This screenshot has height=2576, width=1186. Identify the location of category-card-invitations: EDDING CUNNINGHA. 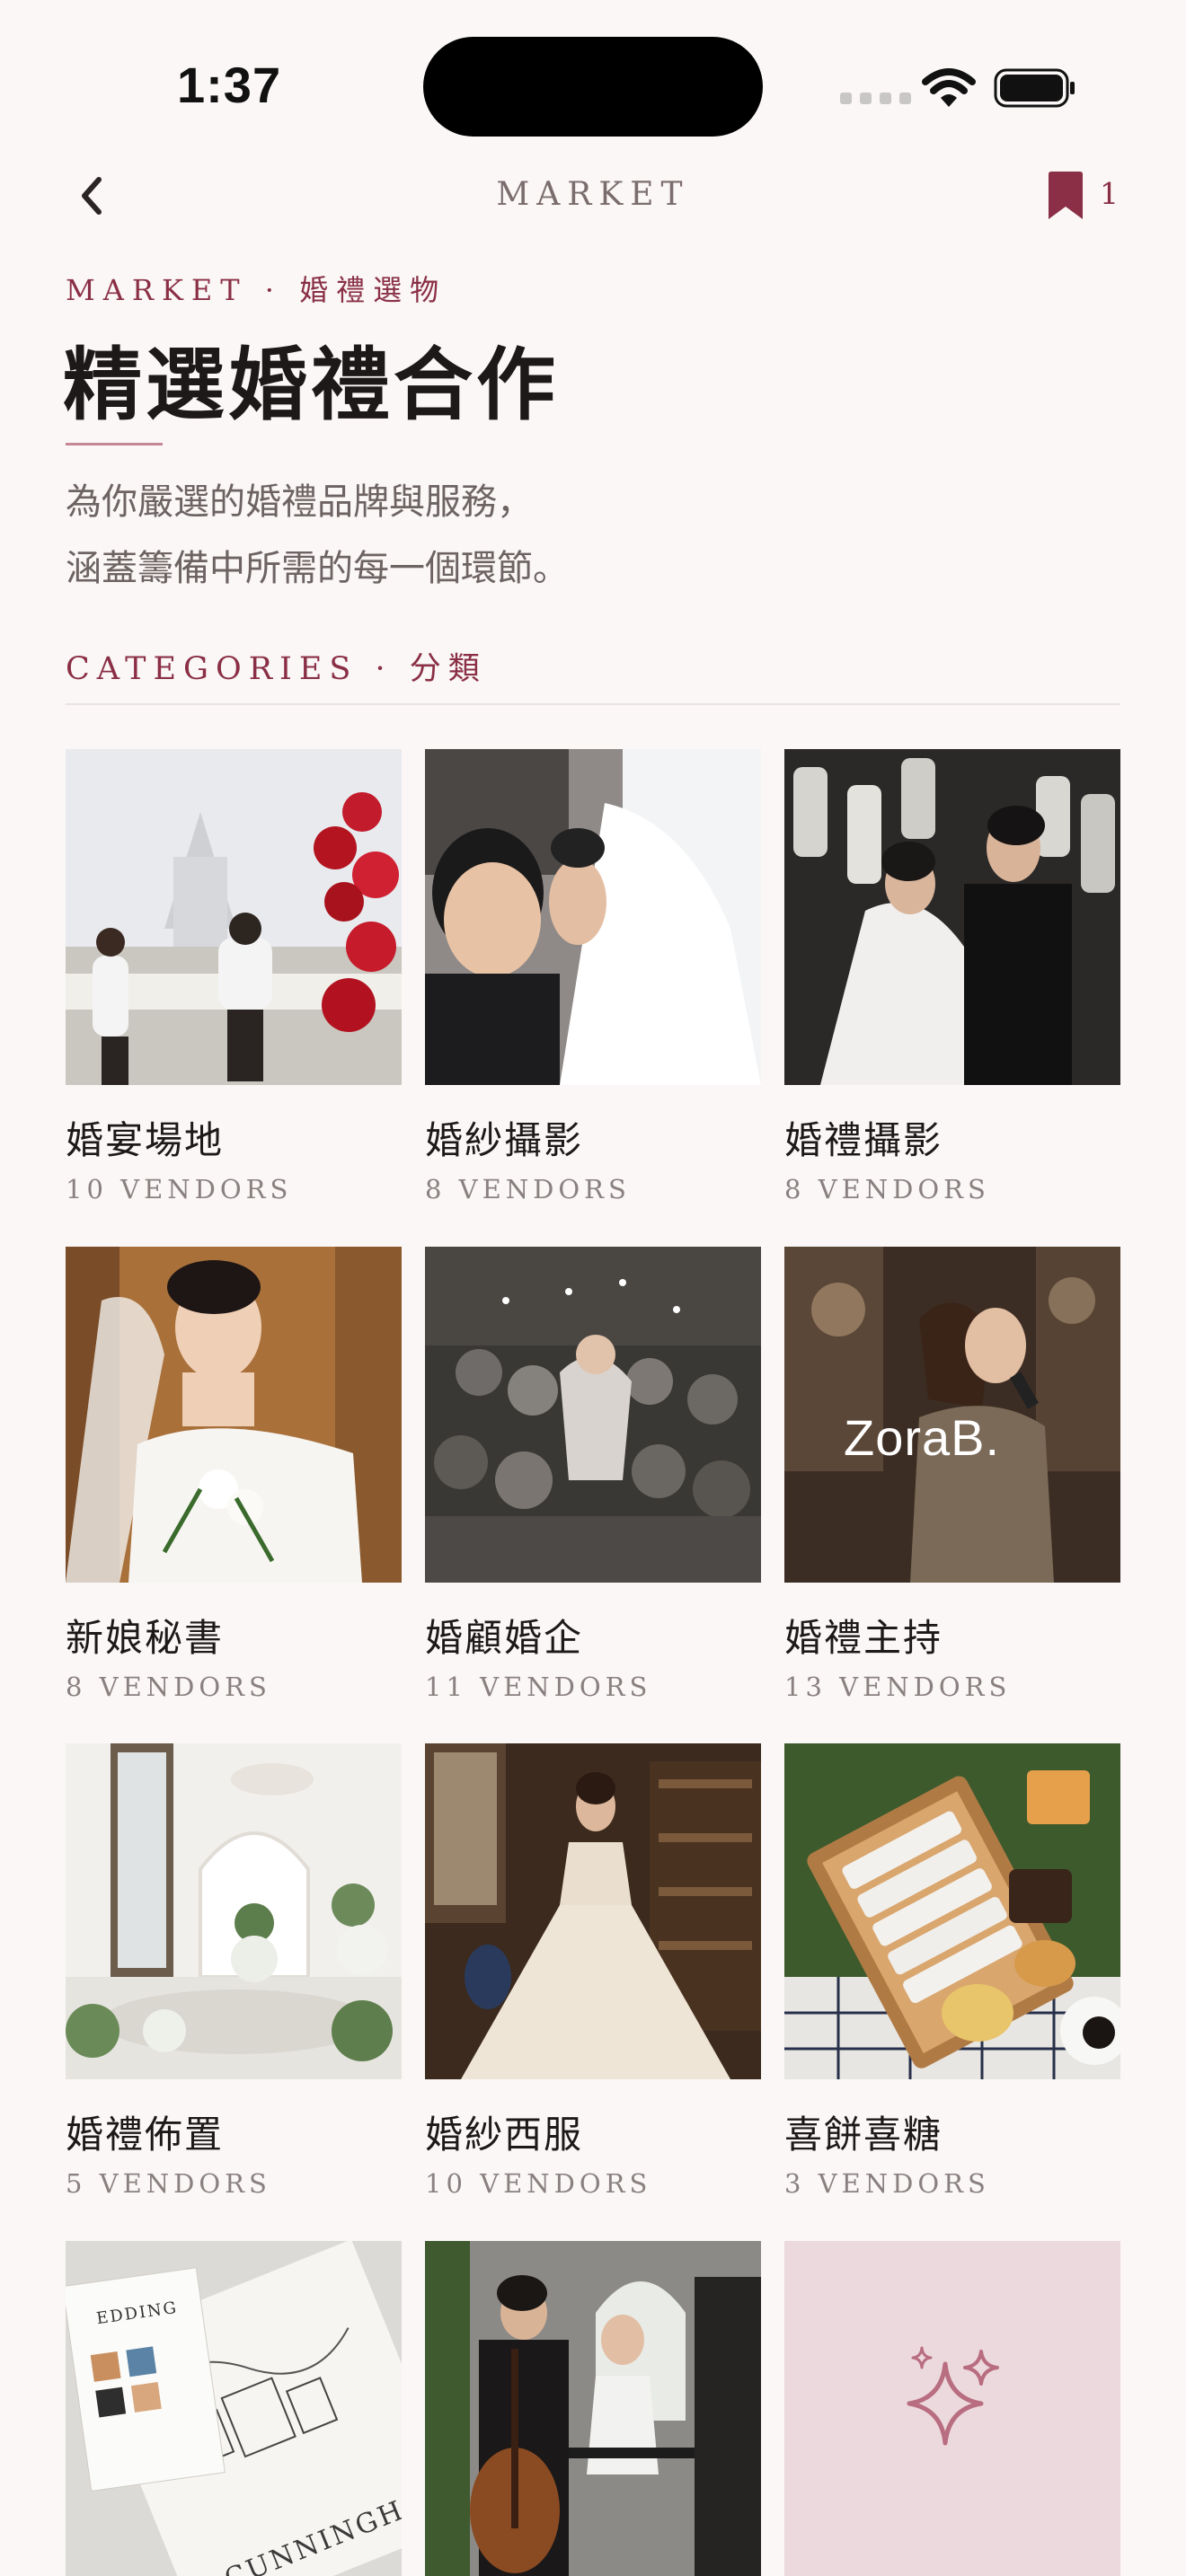
(234, 2408).